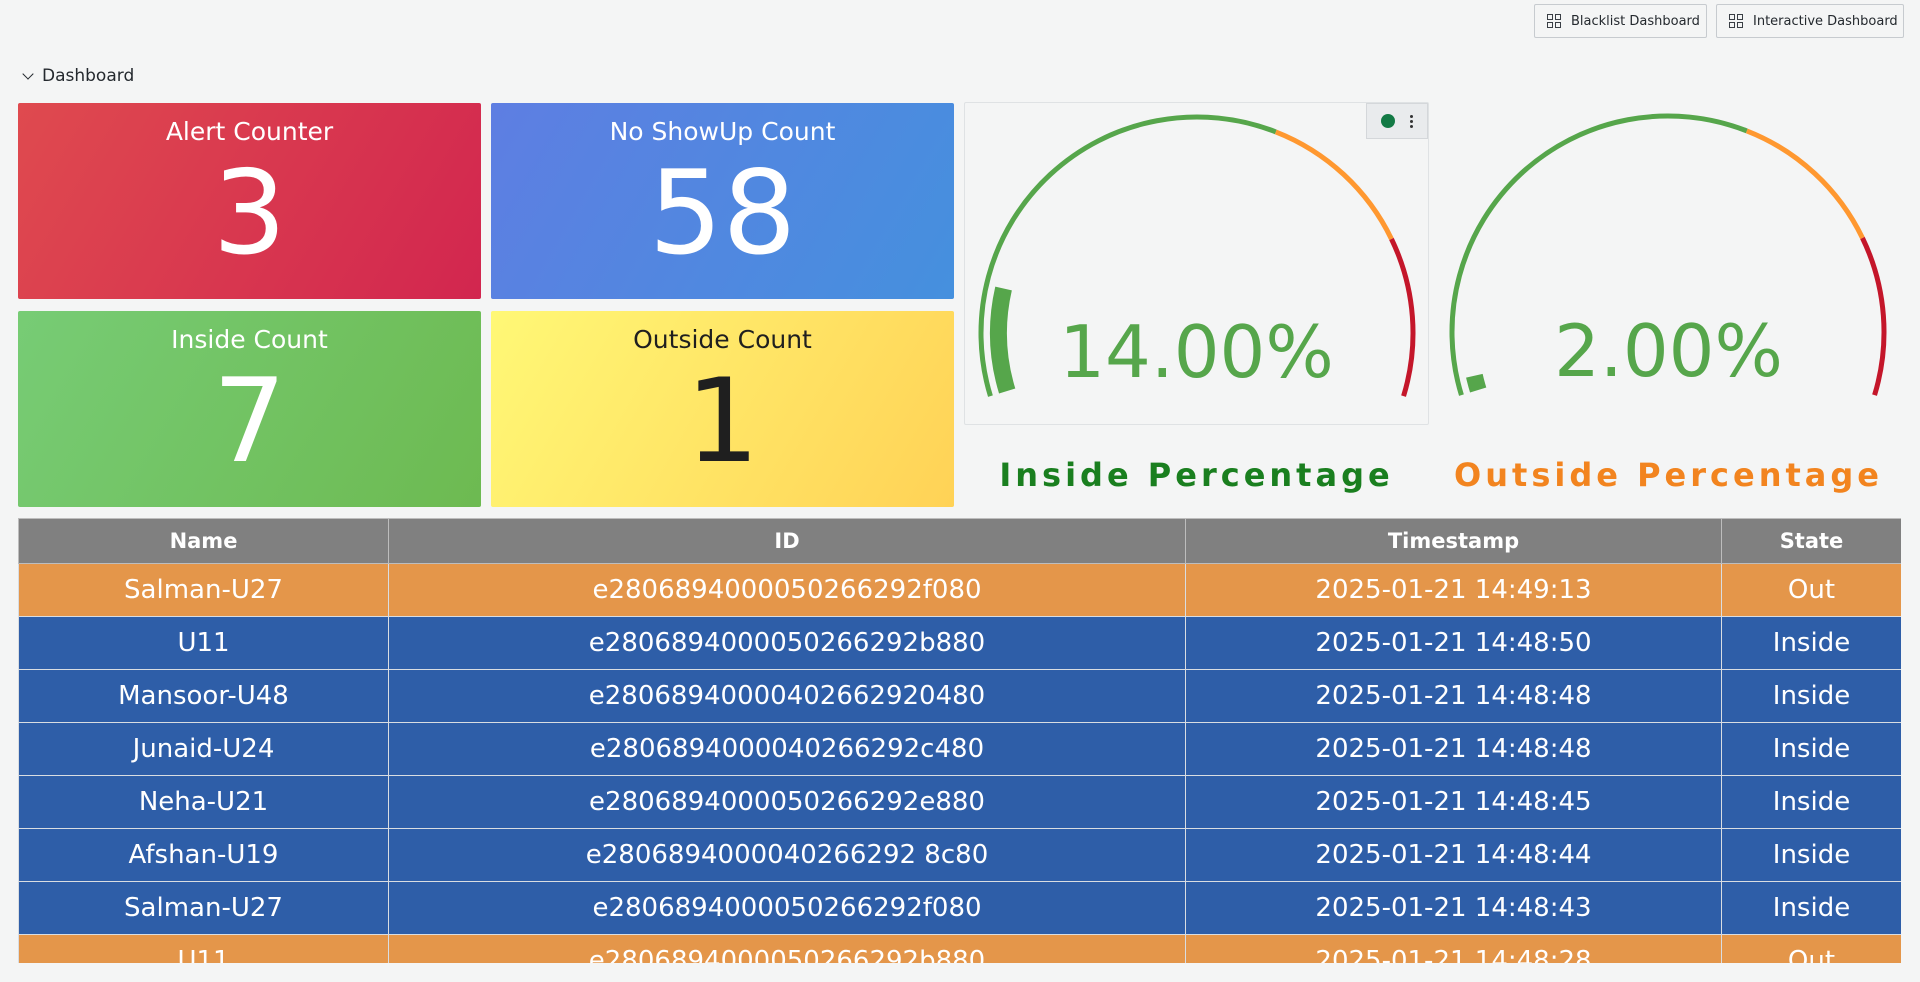 This screenshot has width=1920, height=982. What do you see at coordinates (1453, 948) in the screenshot?
I see `cell-timestamp: 2025-01-21 14:48:28` at bounding box center [1453, 948].